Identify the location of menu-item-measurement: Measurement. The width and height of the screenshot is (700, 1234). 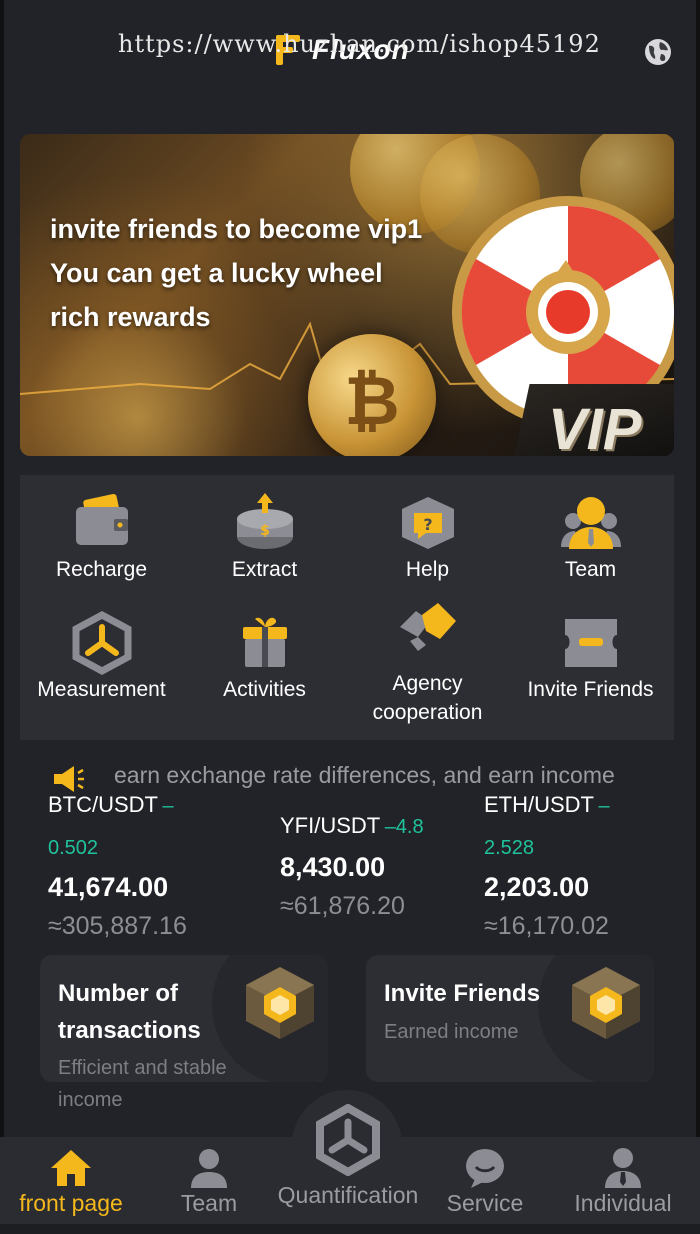
(101, 657).